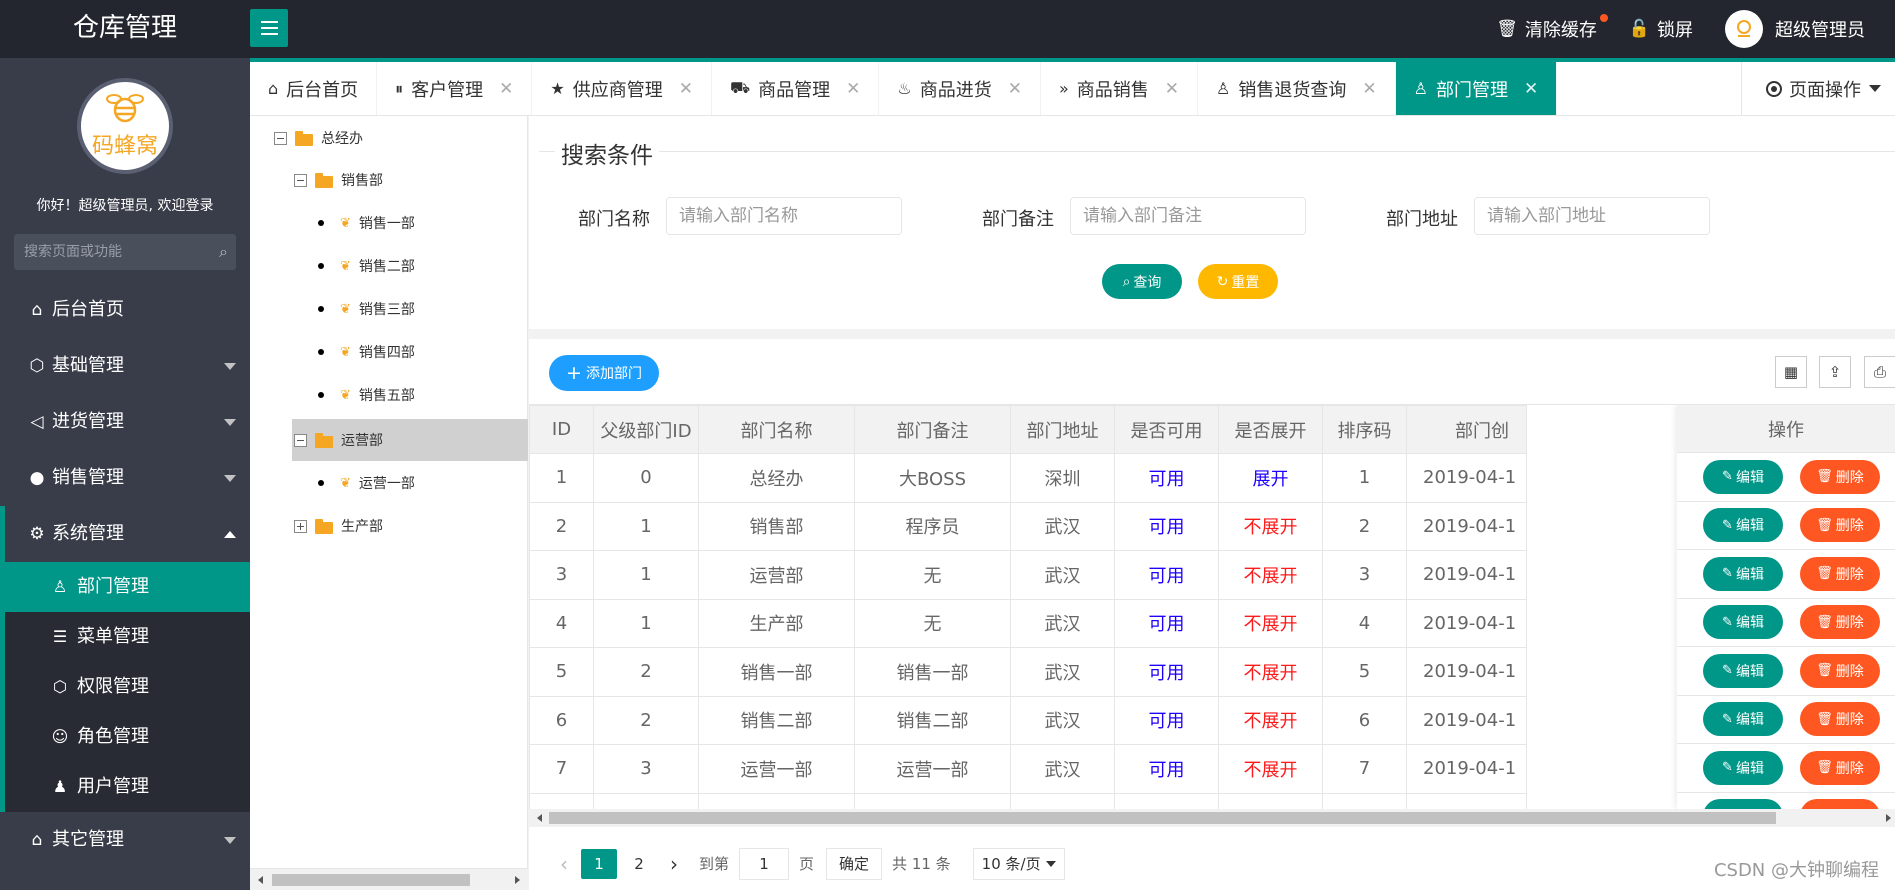  Describe the element at coordinates (1297, 88) in the screenshot. I see `tab-sales-return: ♙ 销售退货查询 ✕` at that location.